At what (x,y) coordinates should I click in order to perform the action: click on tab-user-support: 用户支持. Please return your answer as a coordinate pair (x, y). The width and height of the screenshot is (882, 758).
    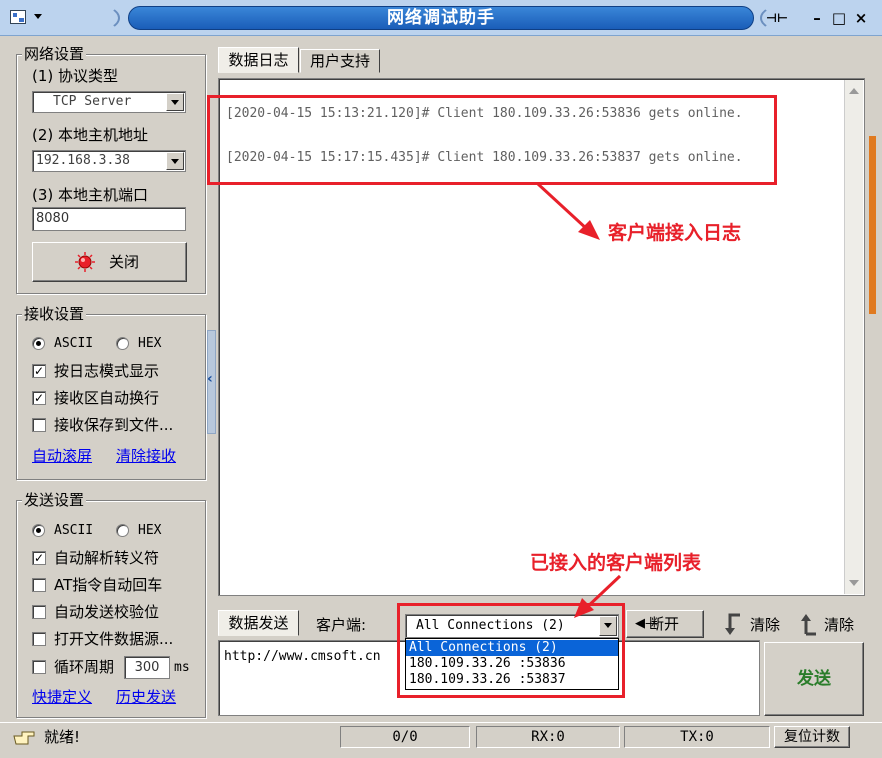
    Looking at the image, I should click on (340, 61).